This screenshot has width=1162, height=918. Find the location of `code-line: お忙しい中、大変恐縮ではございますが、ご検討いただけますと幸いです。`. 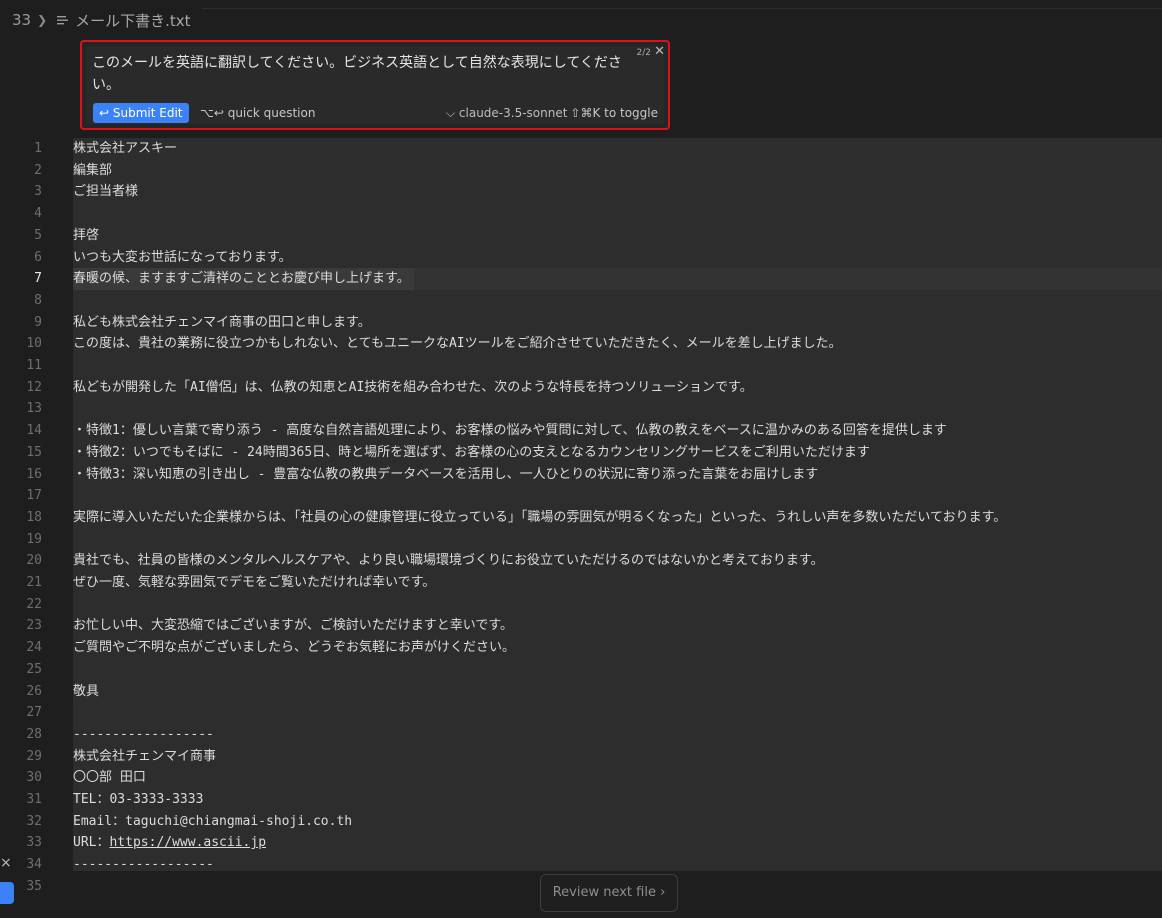

code-line: お忙しい中、大変恐縮ではございますが、ご検討いただけますと幸いです。 is located at coordinates (293, 626).